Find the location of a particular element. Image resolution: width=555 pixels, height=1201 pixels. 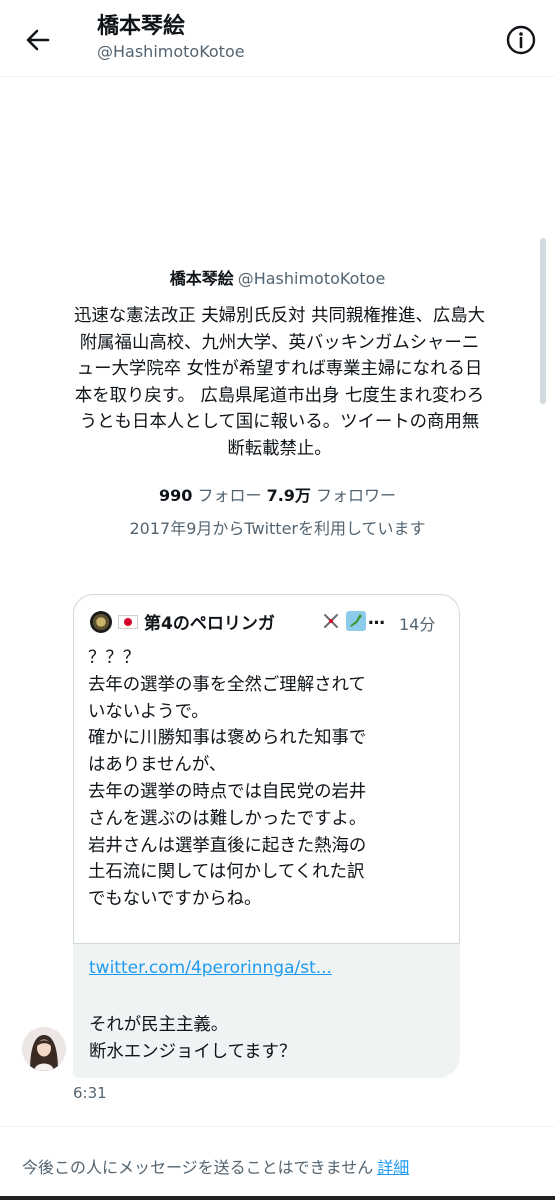

arrow-left-icon is located at coordinates (38, 40).